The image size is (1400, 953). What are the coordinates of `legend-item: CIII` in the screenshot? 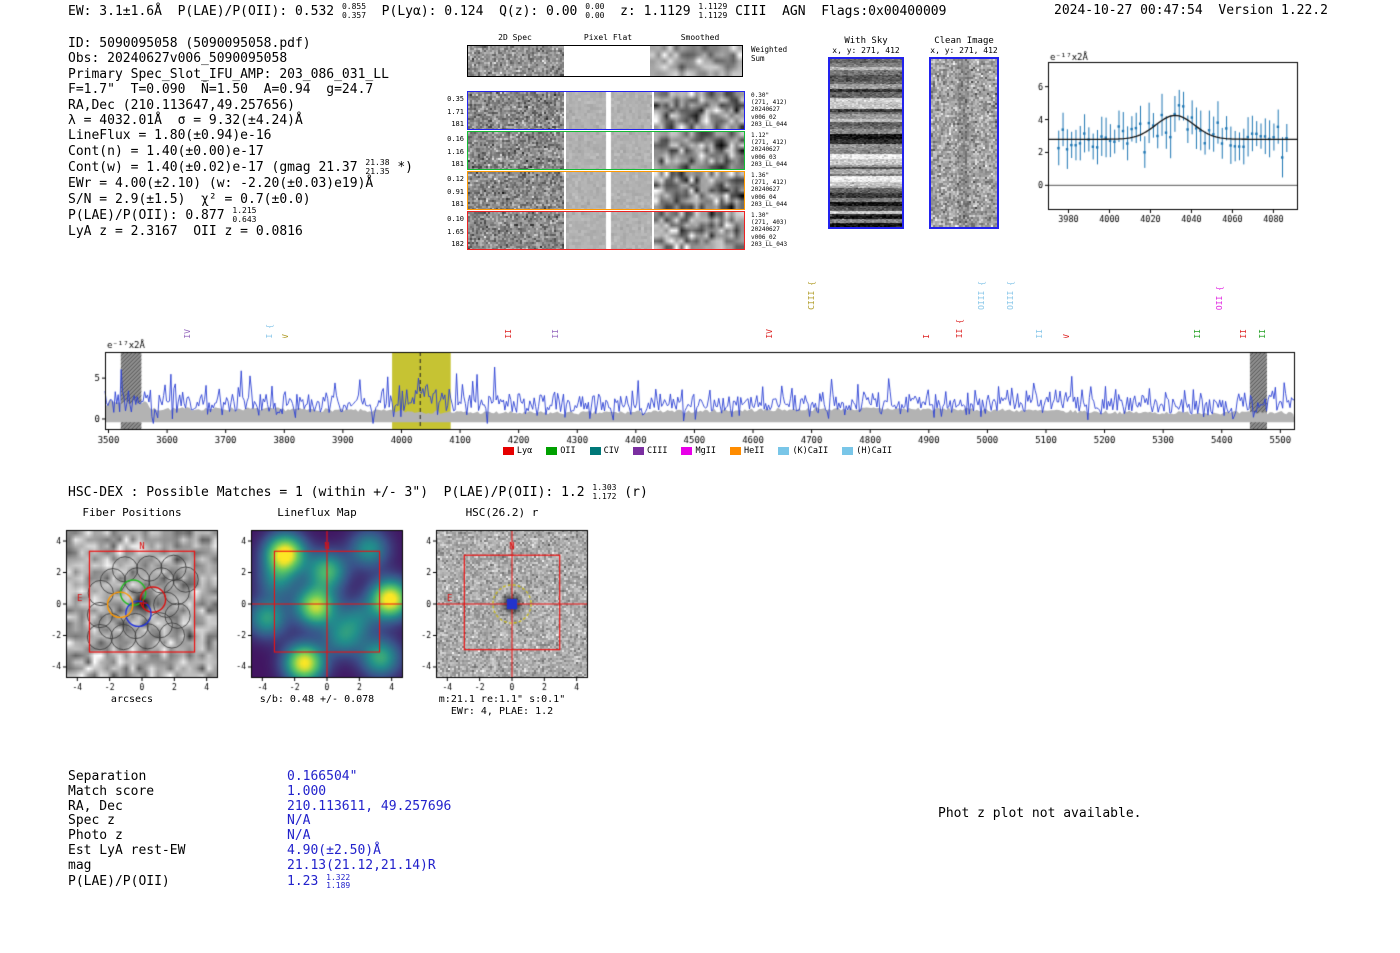 It's located at (649, 451).